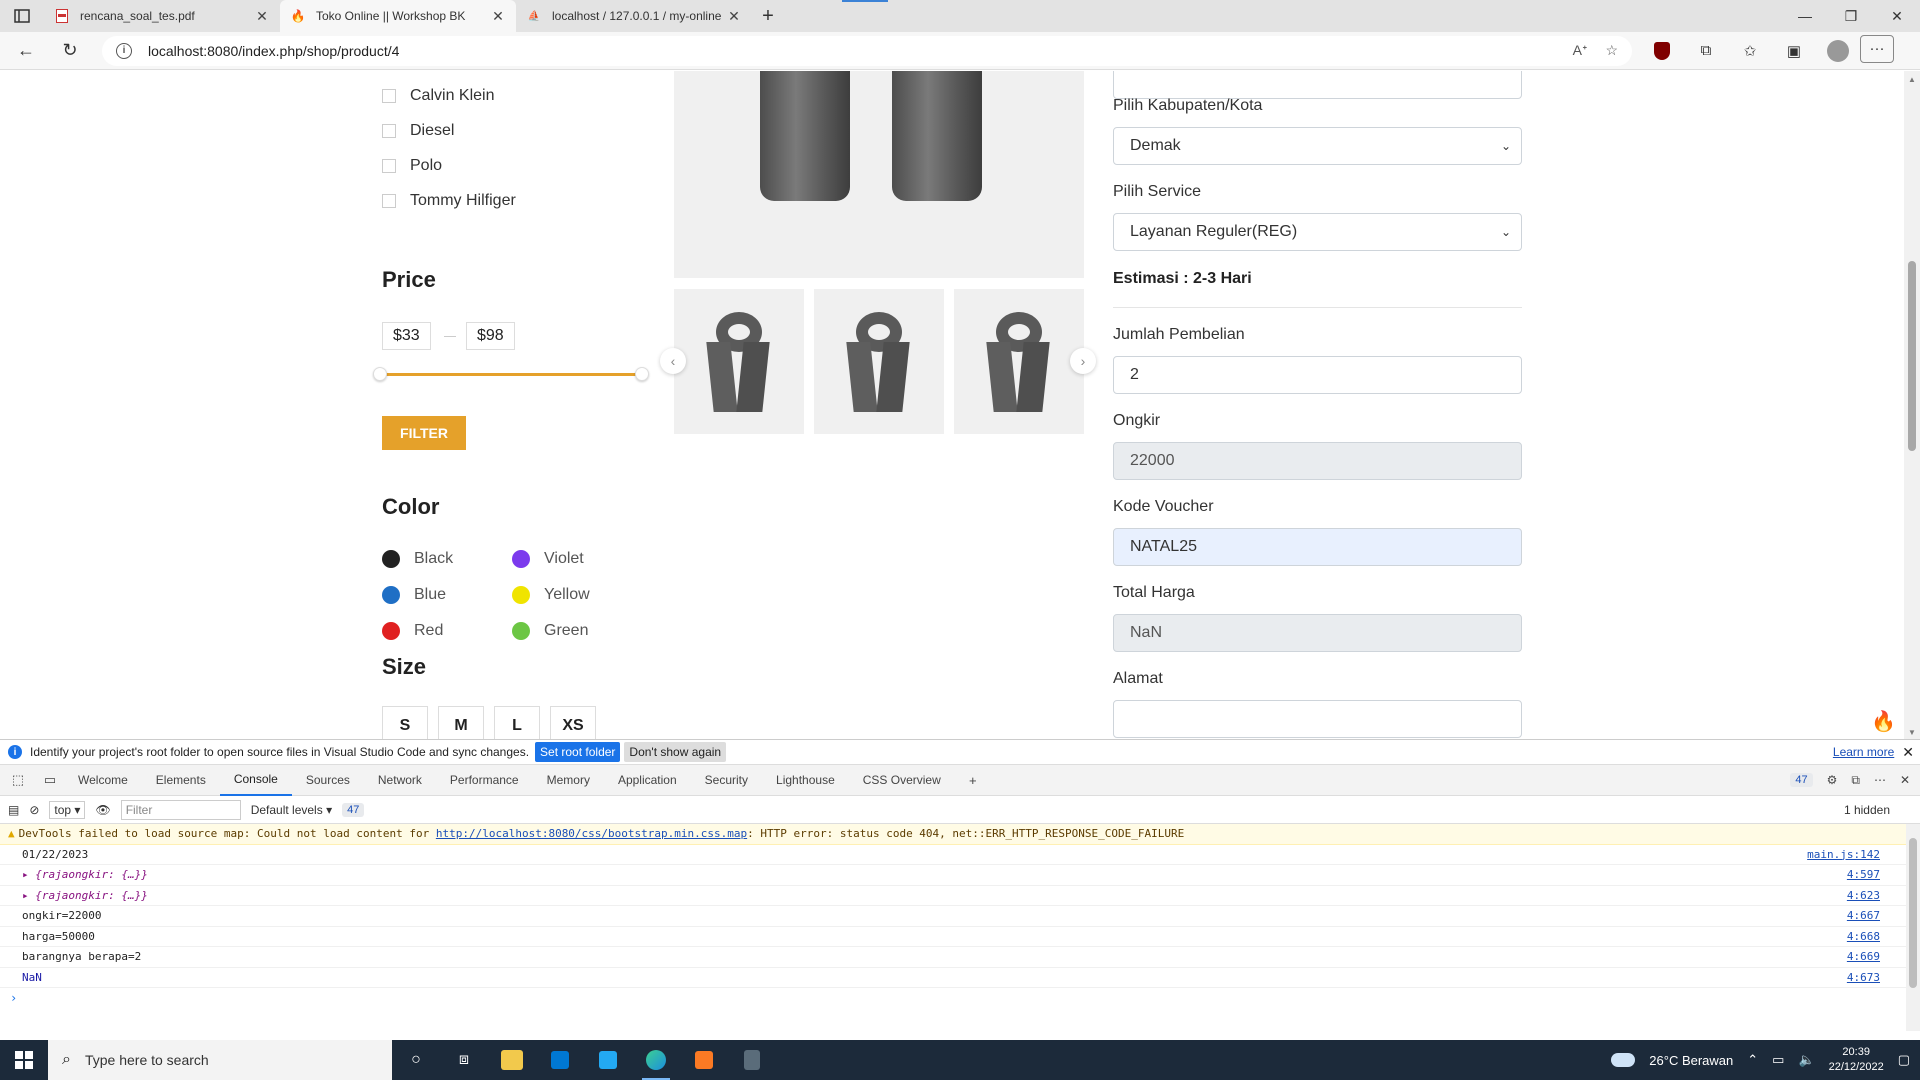  What do you see at coordinates (704, 1060) in the screenshot?
I see `xampp-icon` at bounding box center [704, 1060].